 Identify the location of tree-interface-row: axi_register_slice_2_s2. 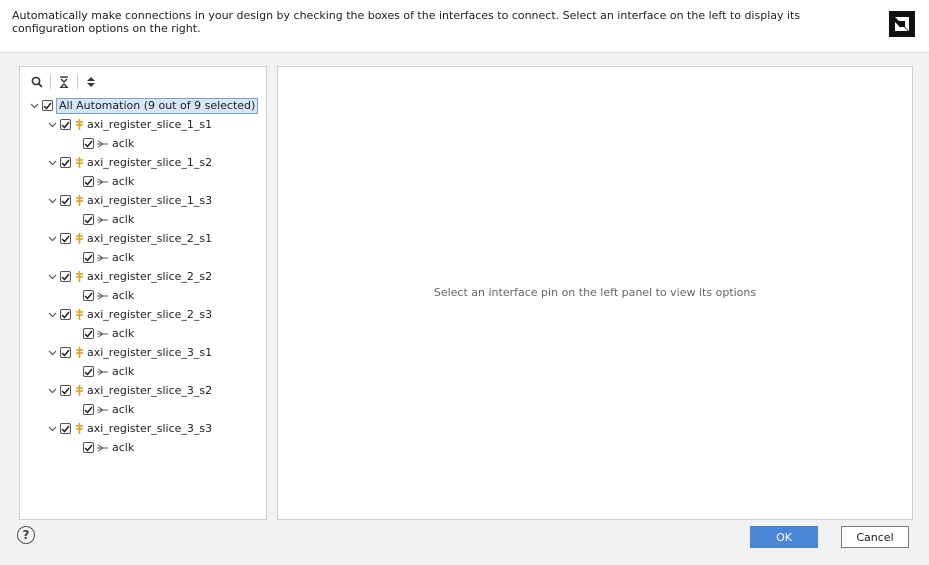
(143, 276).